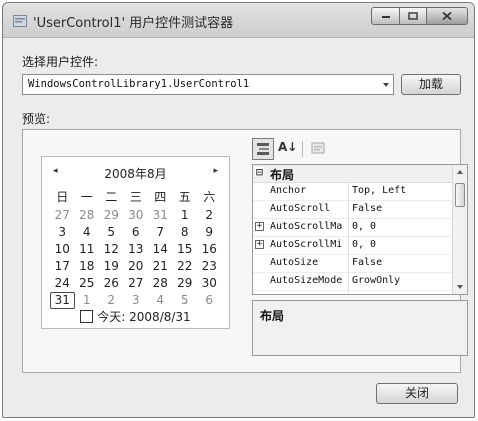  What do you see at coordinates (238, 20) in the screenshot?
I see `title-bar: 'UserControl1' 用户控件测试容器` at bounding box center [238, 20].